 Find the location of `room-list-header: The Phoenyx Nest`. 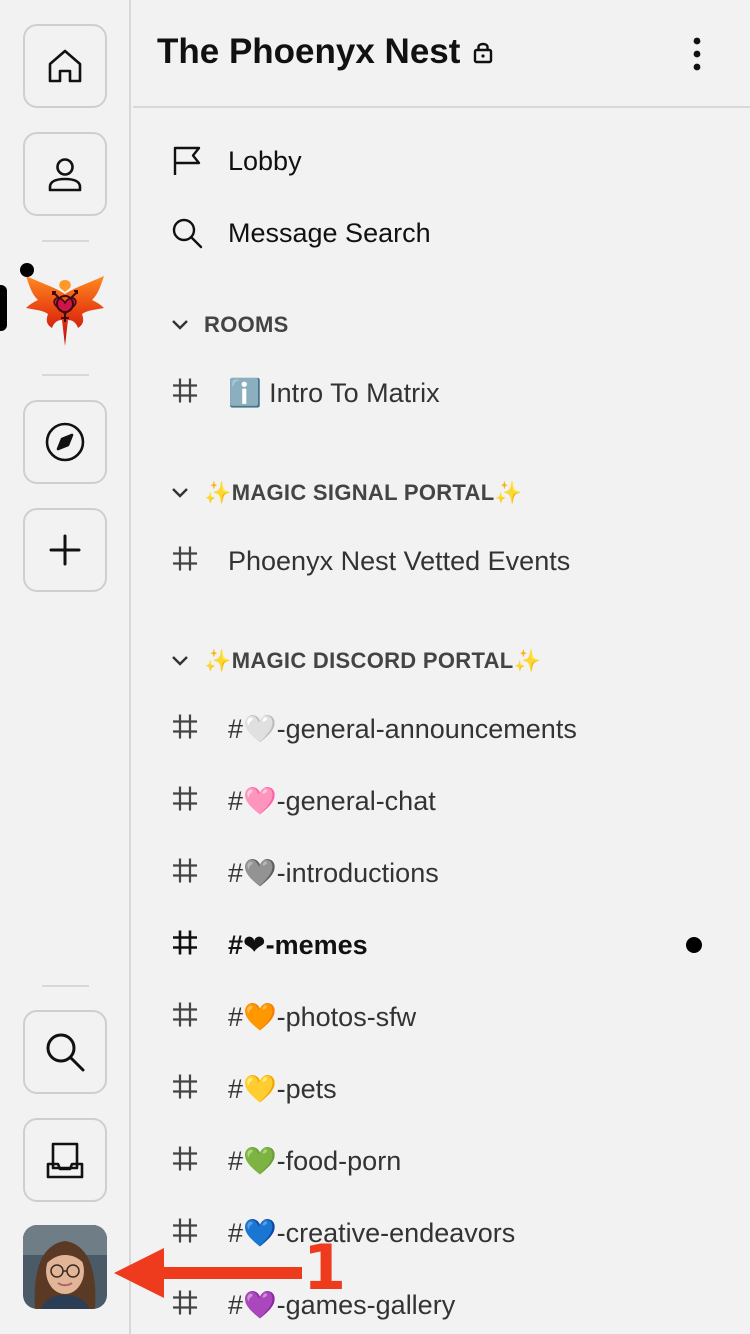

room-list-header: The Phoenyx Nest is located at coordinates (441, 54).